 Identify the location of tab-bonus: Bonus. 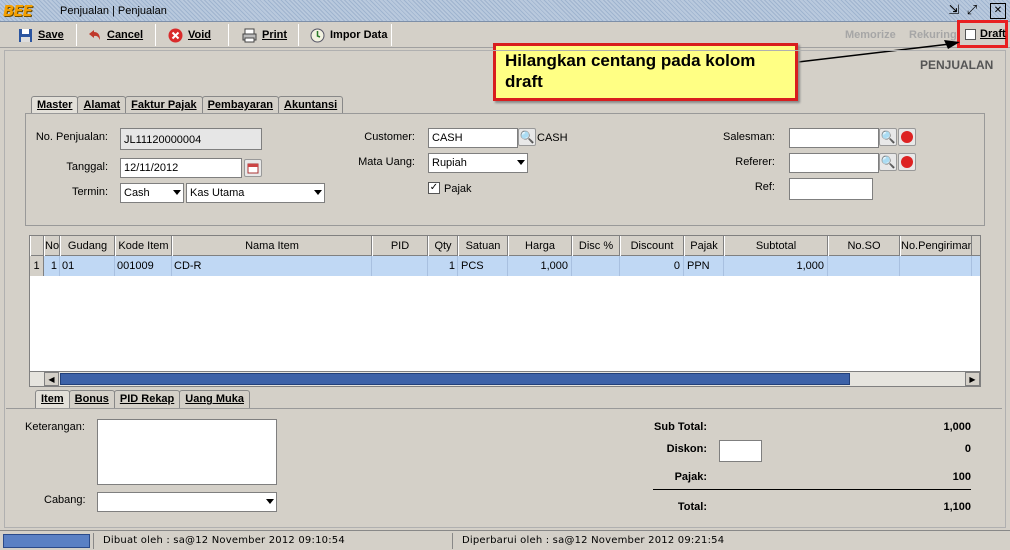
(91, 399).